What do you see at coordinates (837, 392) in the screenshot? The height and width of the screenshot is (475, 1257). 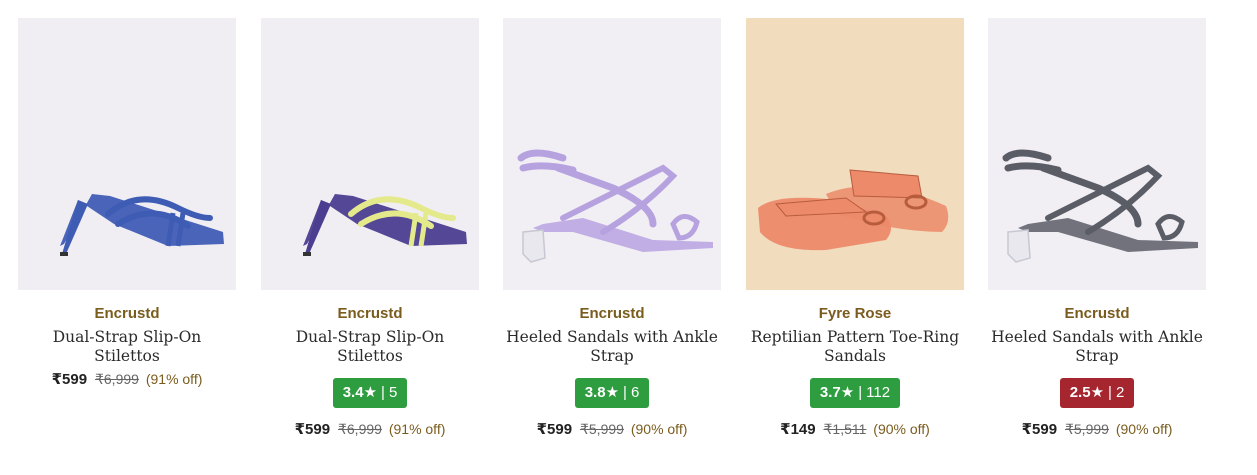 I see `rating-score: 3.7★` at bounding box center [837, 392].